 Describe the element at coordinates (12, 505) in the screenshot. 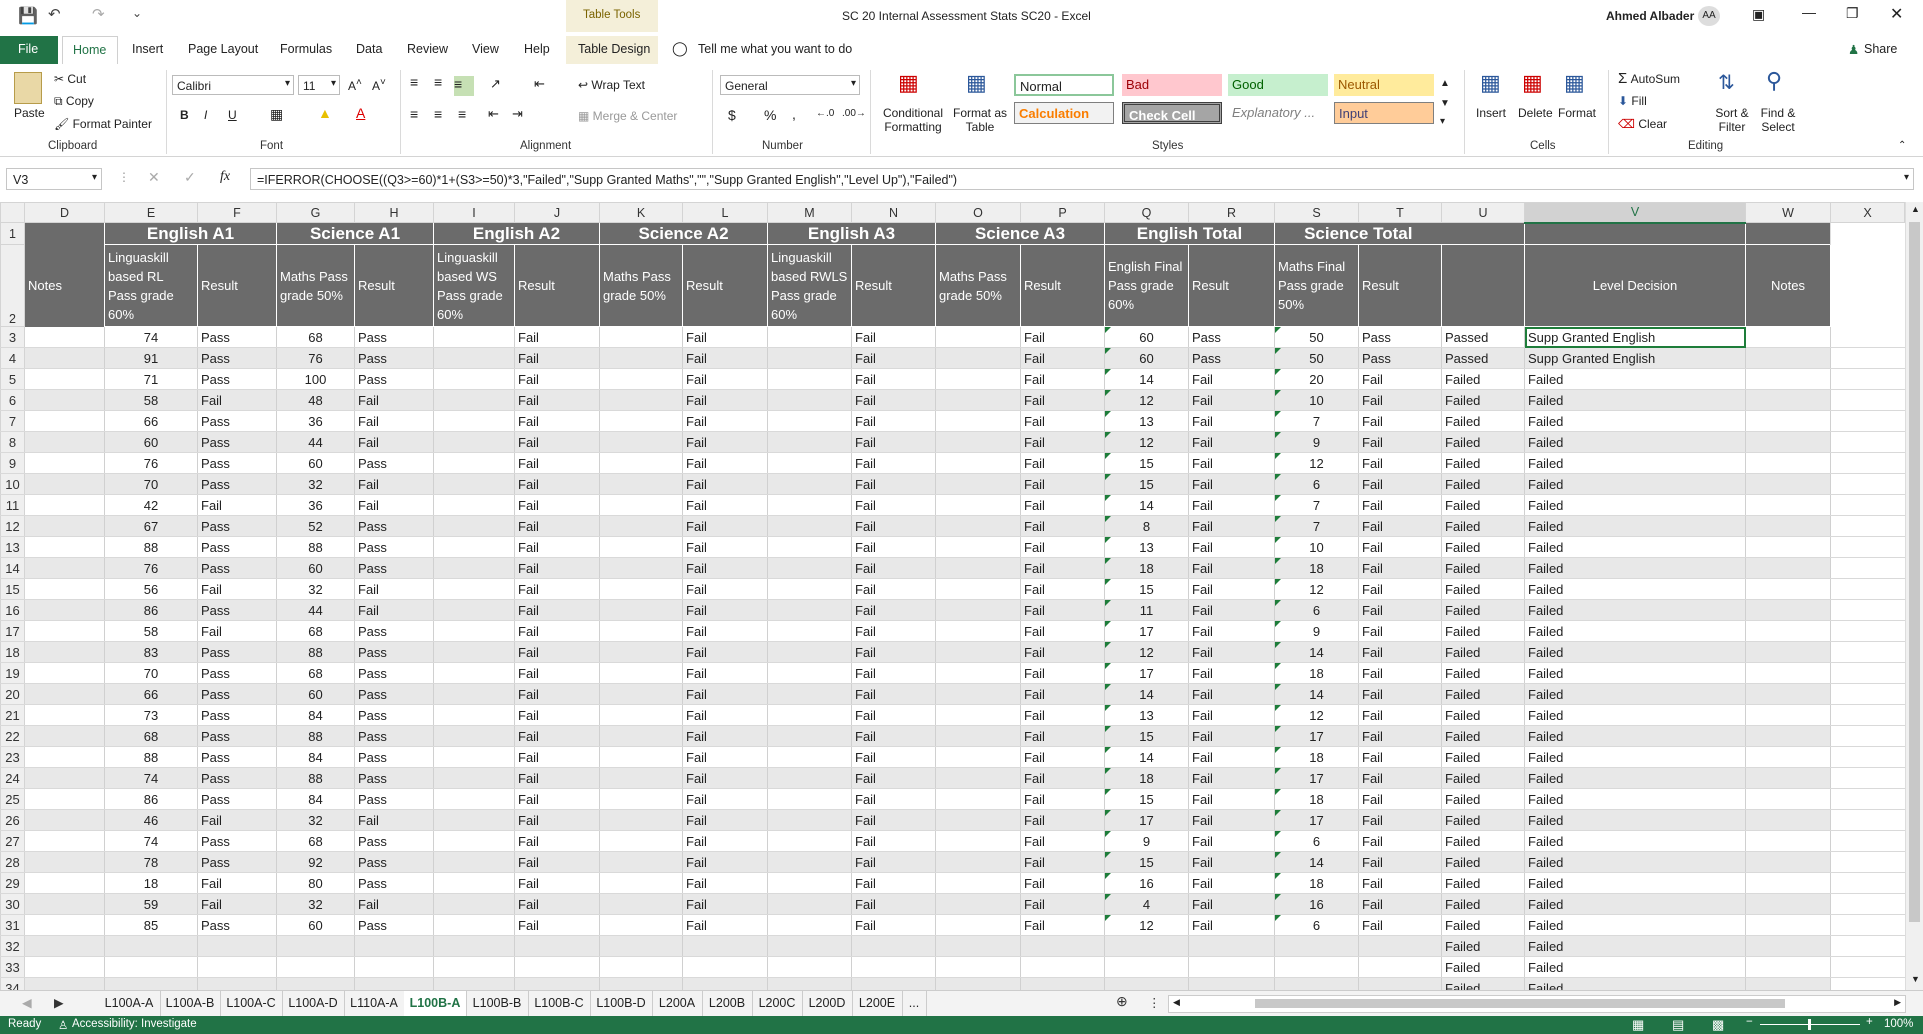

I see `row-header: 11` at that location.